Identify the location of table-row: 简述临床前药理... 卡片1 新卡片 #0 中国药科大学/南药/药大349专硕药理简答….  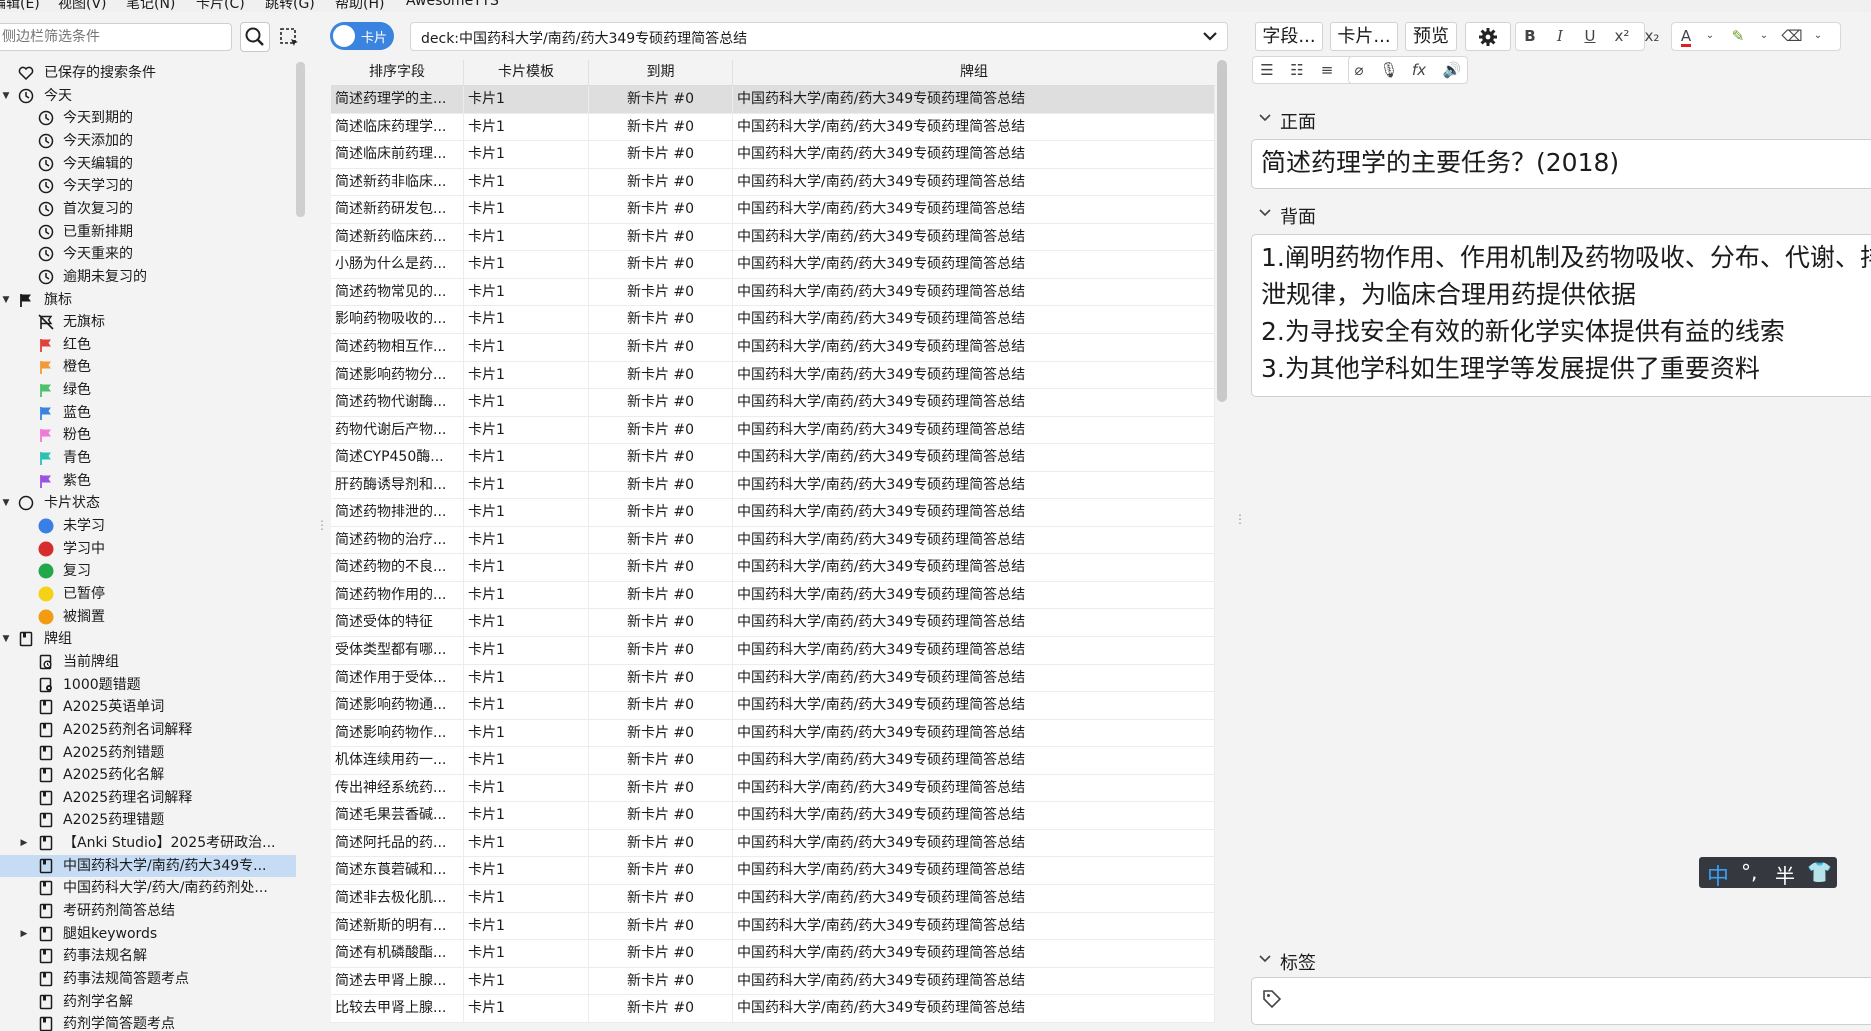
(773, 155).